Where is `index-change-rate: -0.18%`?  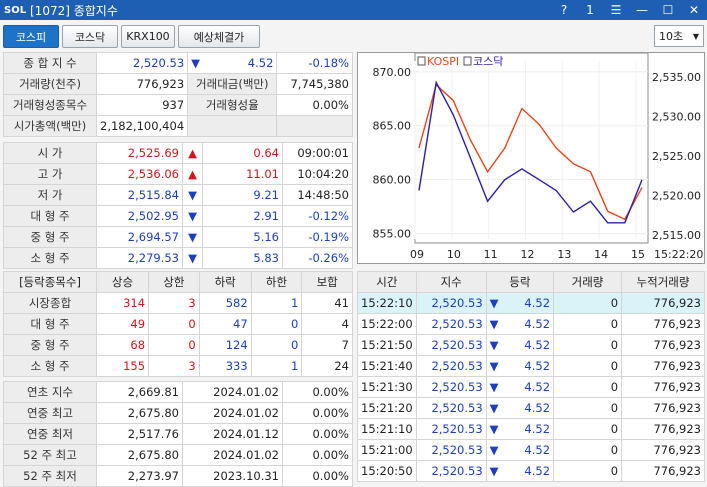
index-change-rate: -0.18% is located at coordinates (314, 63).